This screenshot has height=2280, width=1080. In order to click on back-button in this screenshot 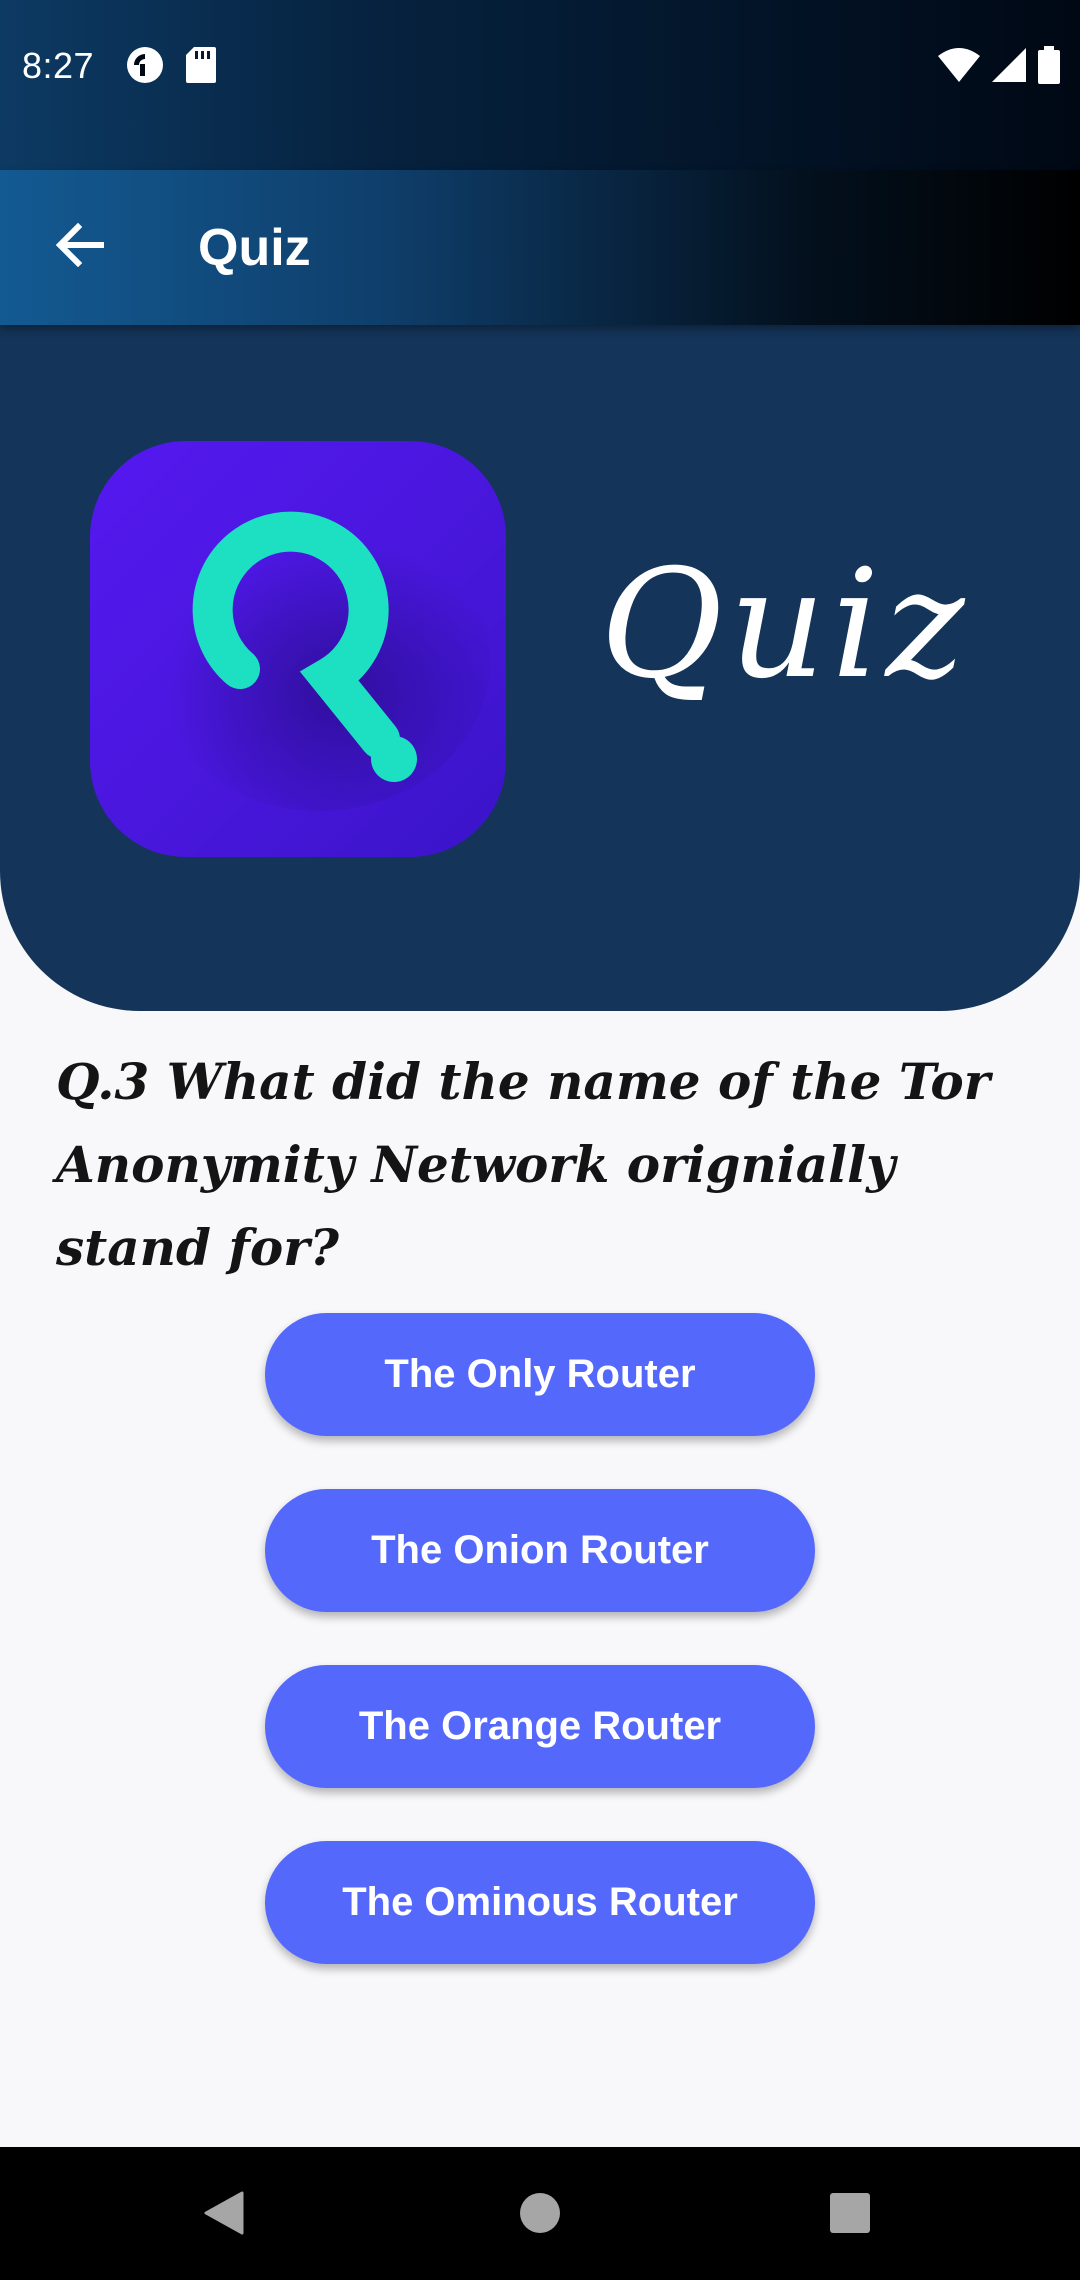, I will do `click(80, 247)`.